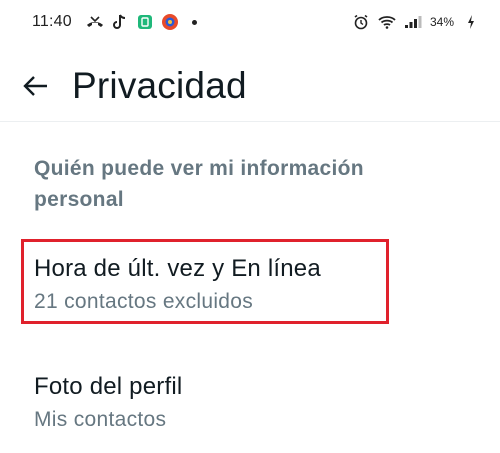 The image size is (500, 453). What do you see at coordinates (52, 21) in the screenshot?
I see `status-time: 11:40` at bounding box center [52, 21].